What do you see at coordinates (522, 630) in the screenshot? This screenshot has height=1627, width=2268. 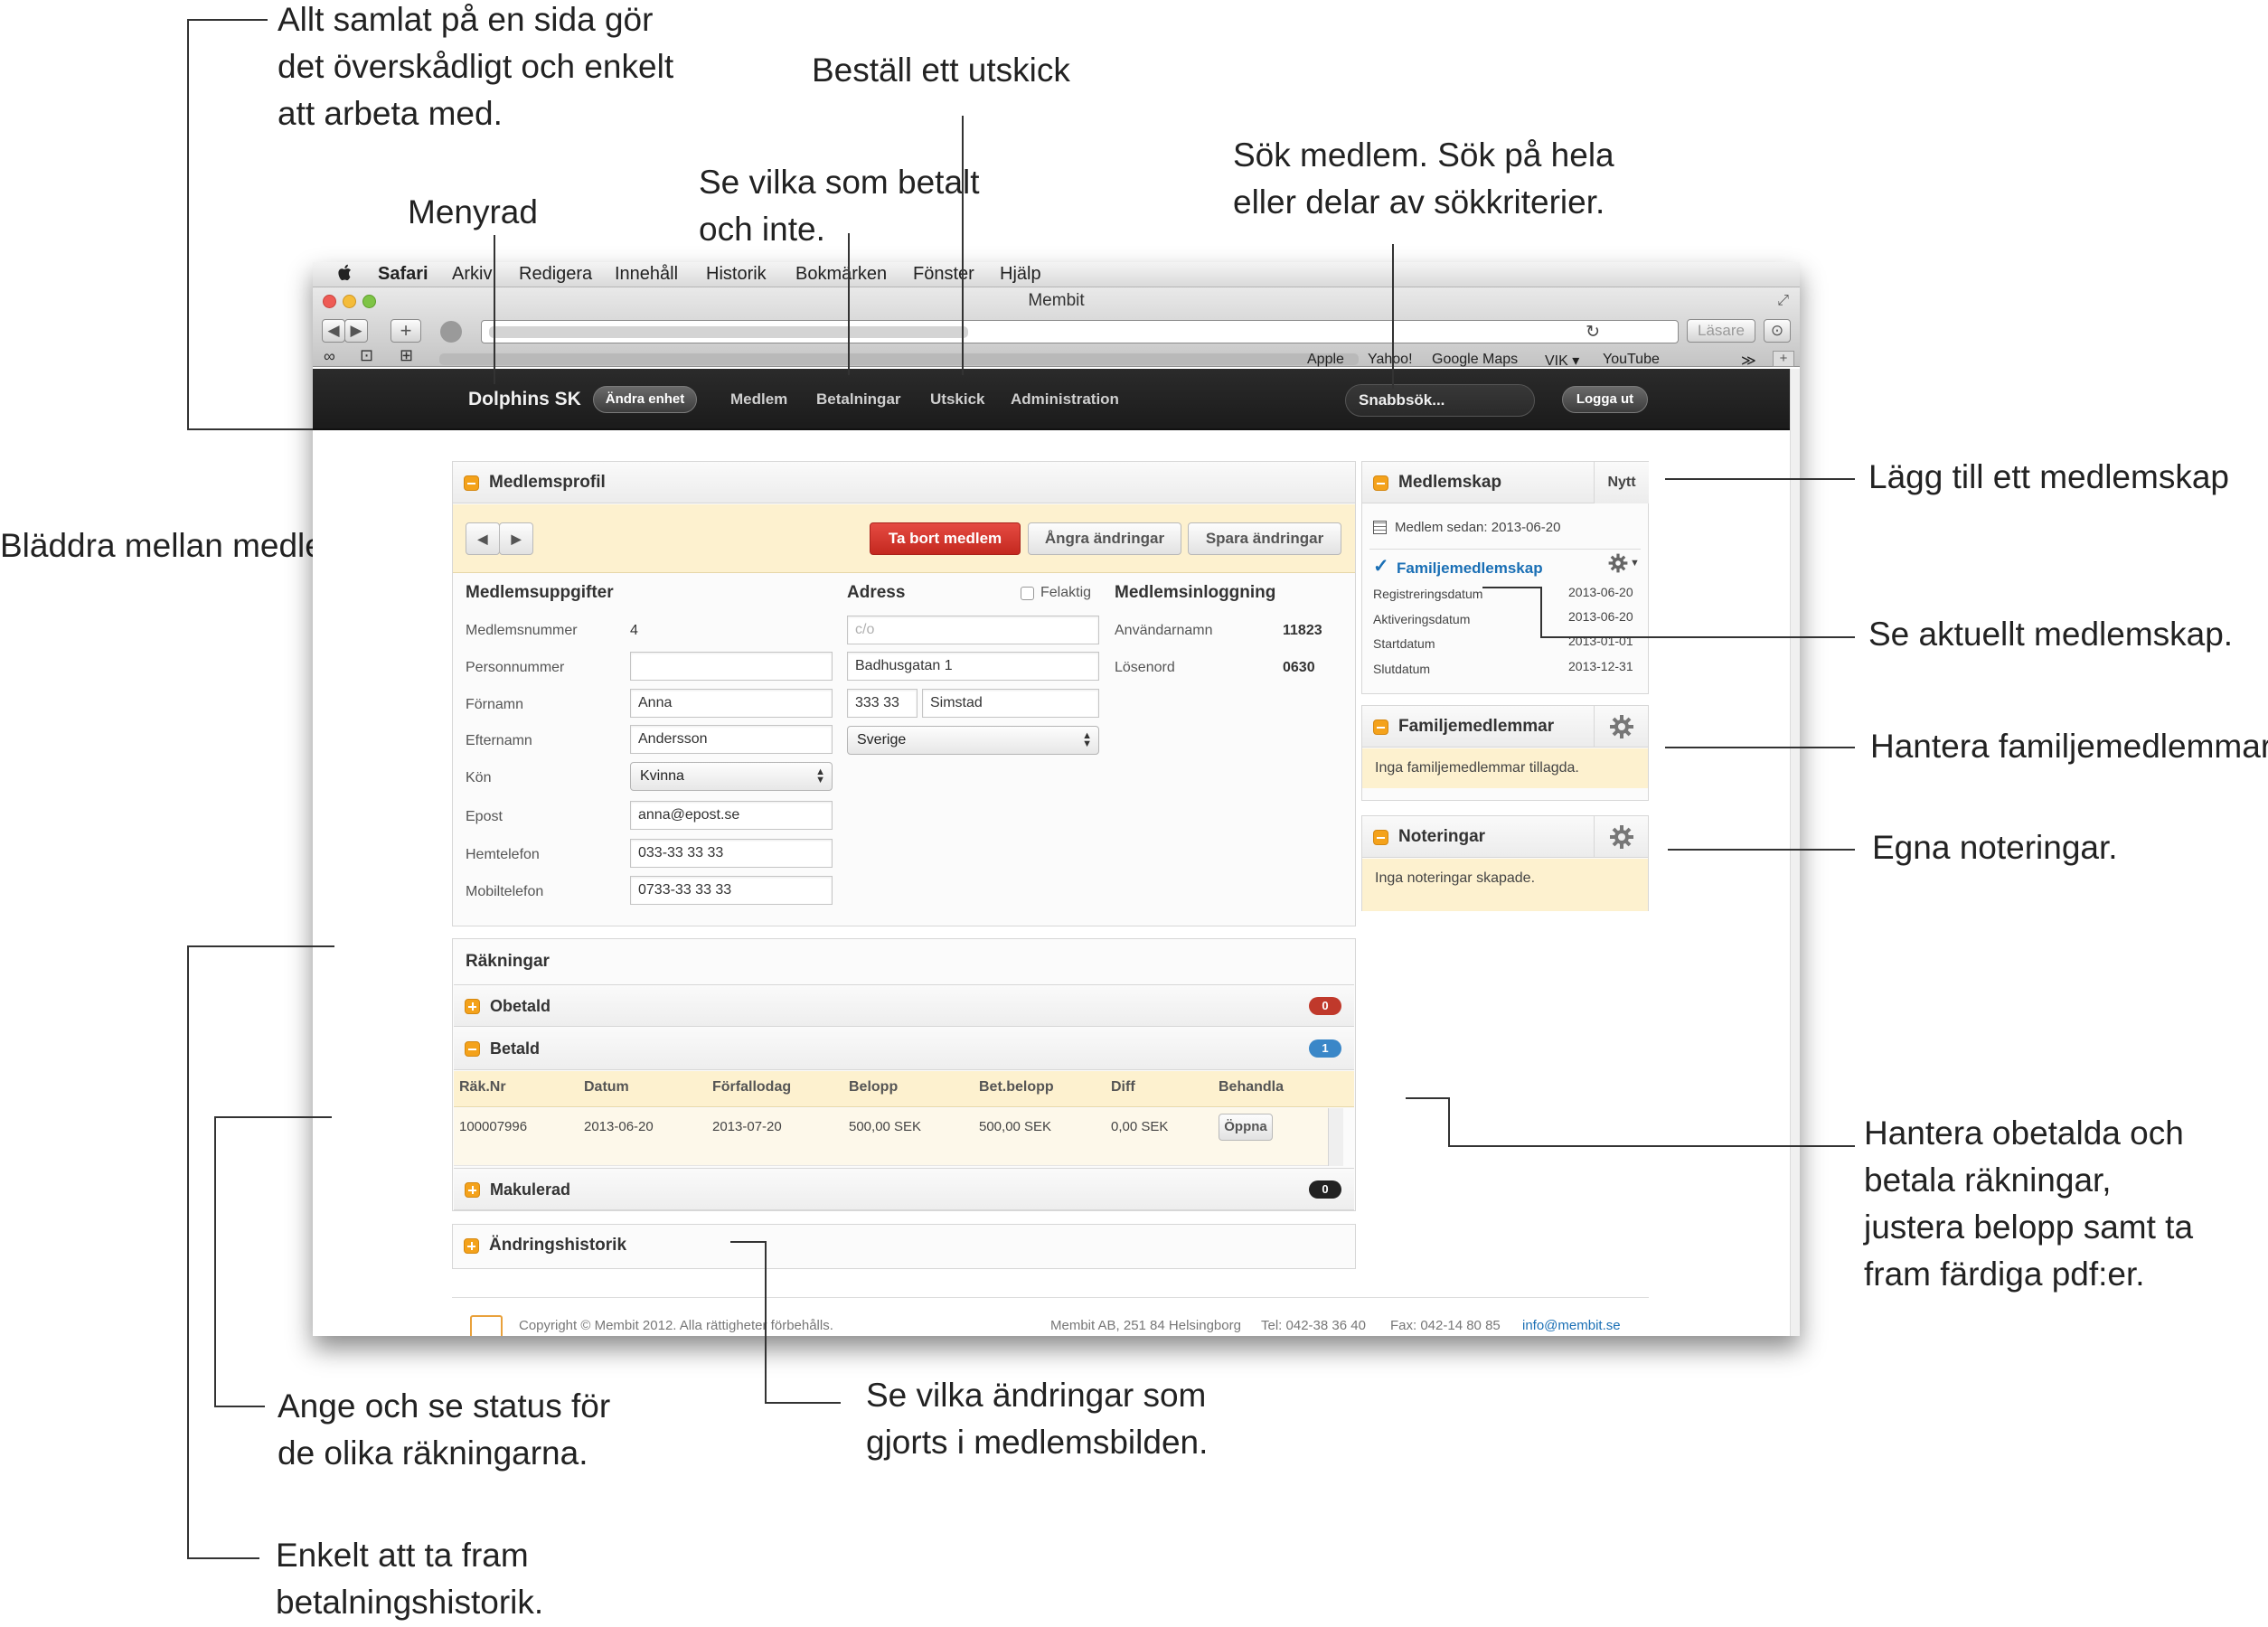 I see `label-member-number: Medlemsnummer` at bounding box center [522, 630].